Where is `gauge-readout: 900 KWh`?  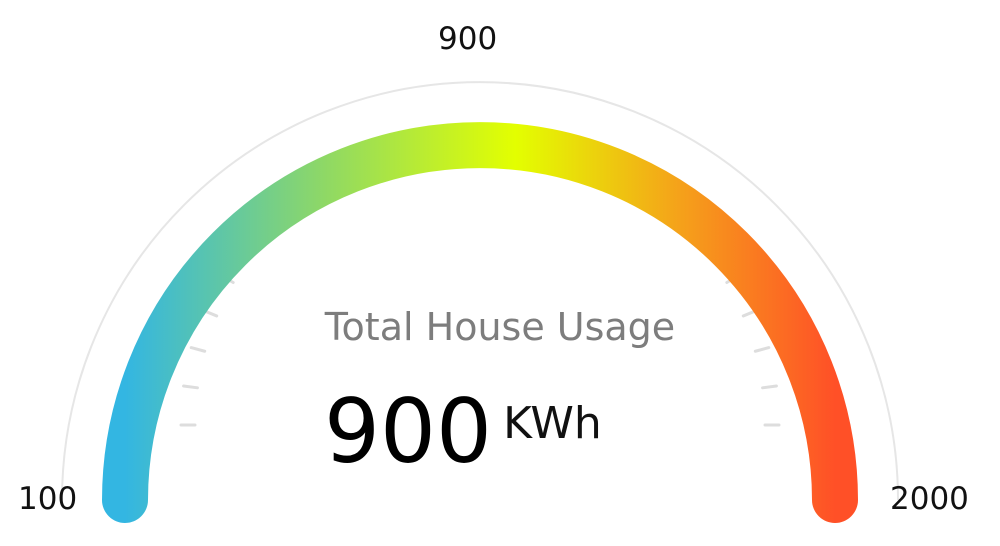 gauge-readout: 900 KWh is located at coordinates (463, 438).